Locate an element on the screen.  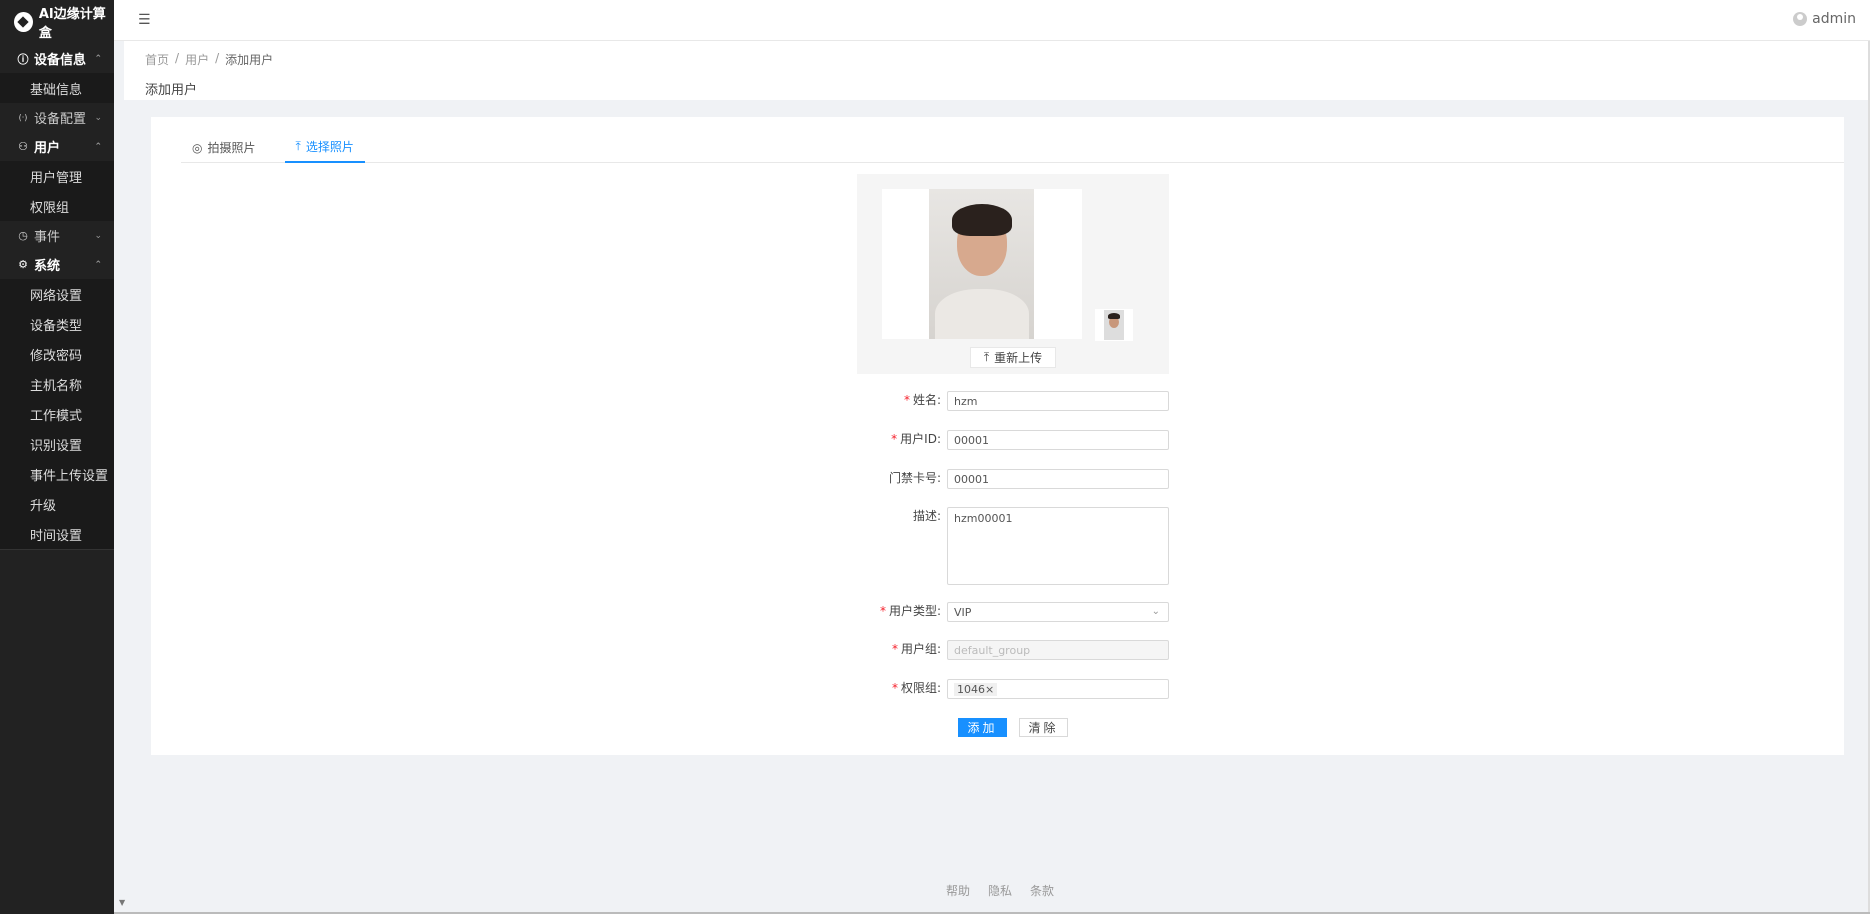
footer-help-link: 帮助 is located at coordinates (958, 890).